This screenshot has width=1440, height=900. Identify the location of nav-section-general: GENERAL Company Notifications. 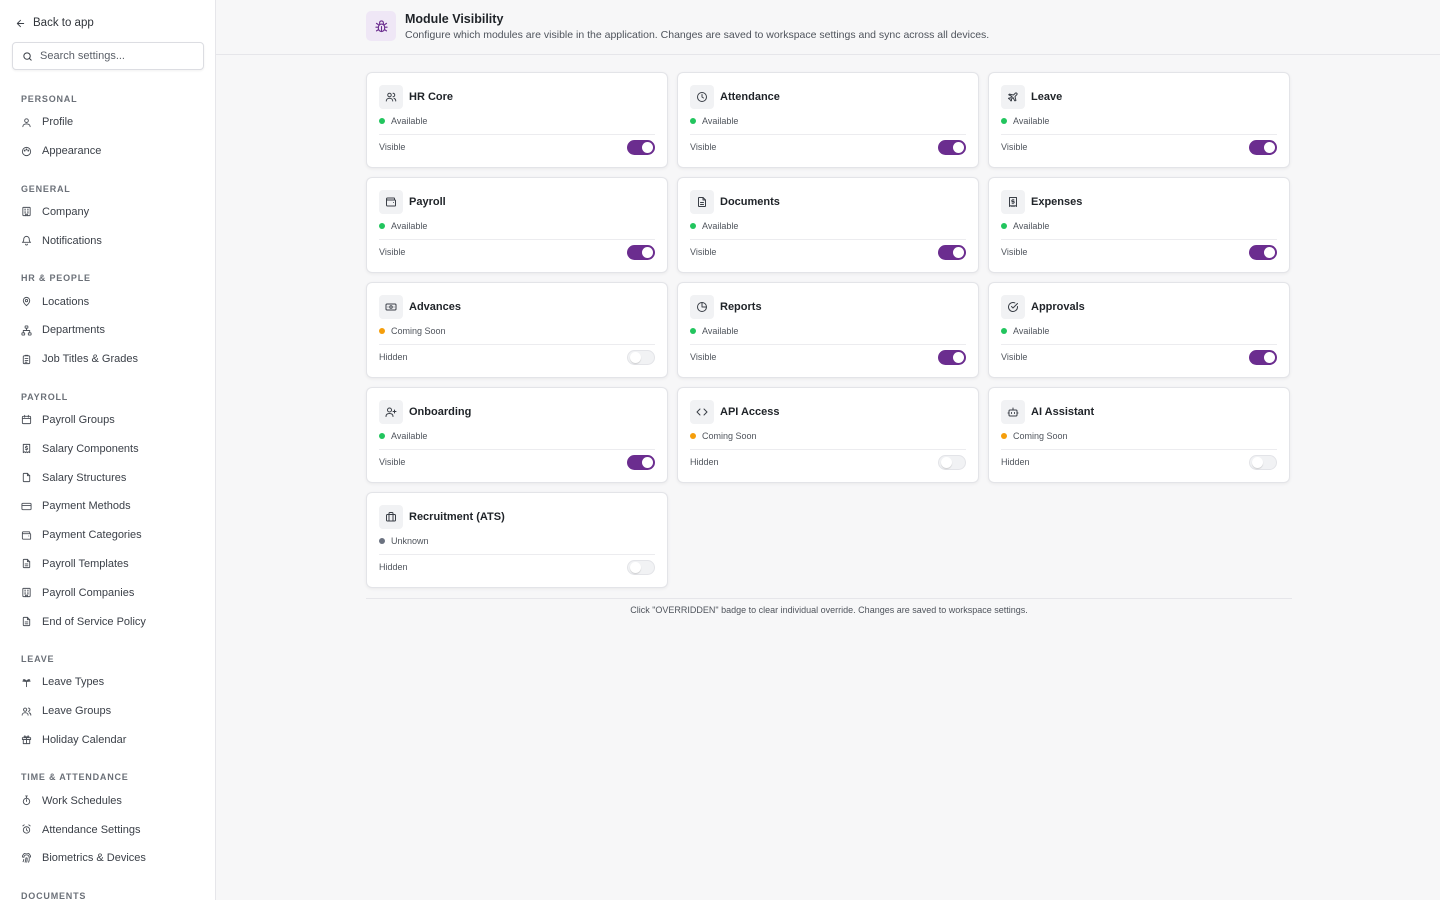
(107, 215).